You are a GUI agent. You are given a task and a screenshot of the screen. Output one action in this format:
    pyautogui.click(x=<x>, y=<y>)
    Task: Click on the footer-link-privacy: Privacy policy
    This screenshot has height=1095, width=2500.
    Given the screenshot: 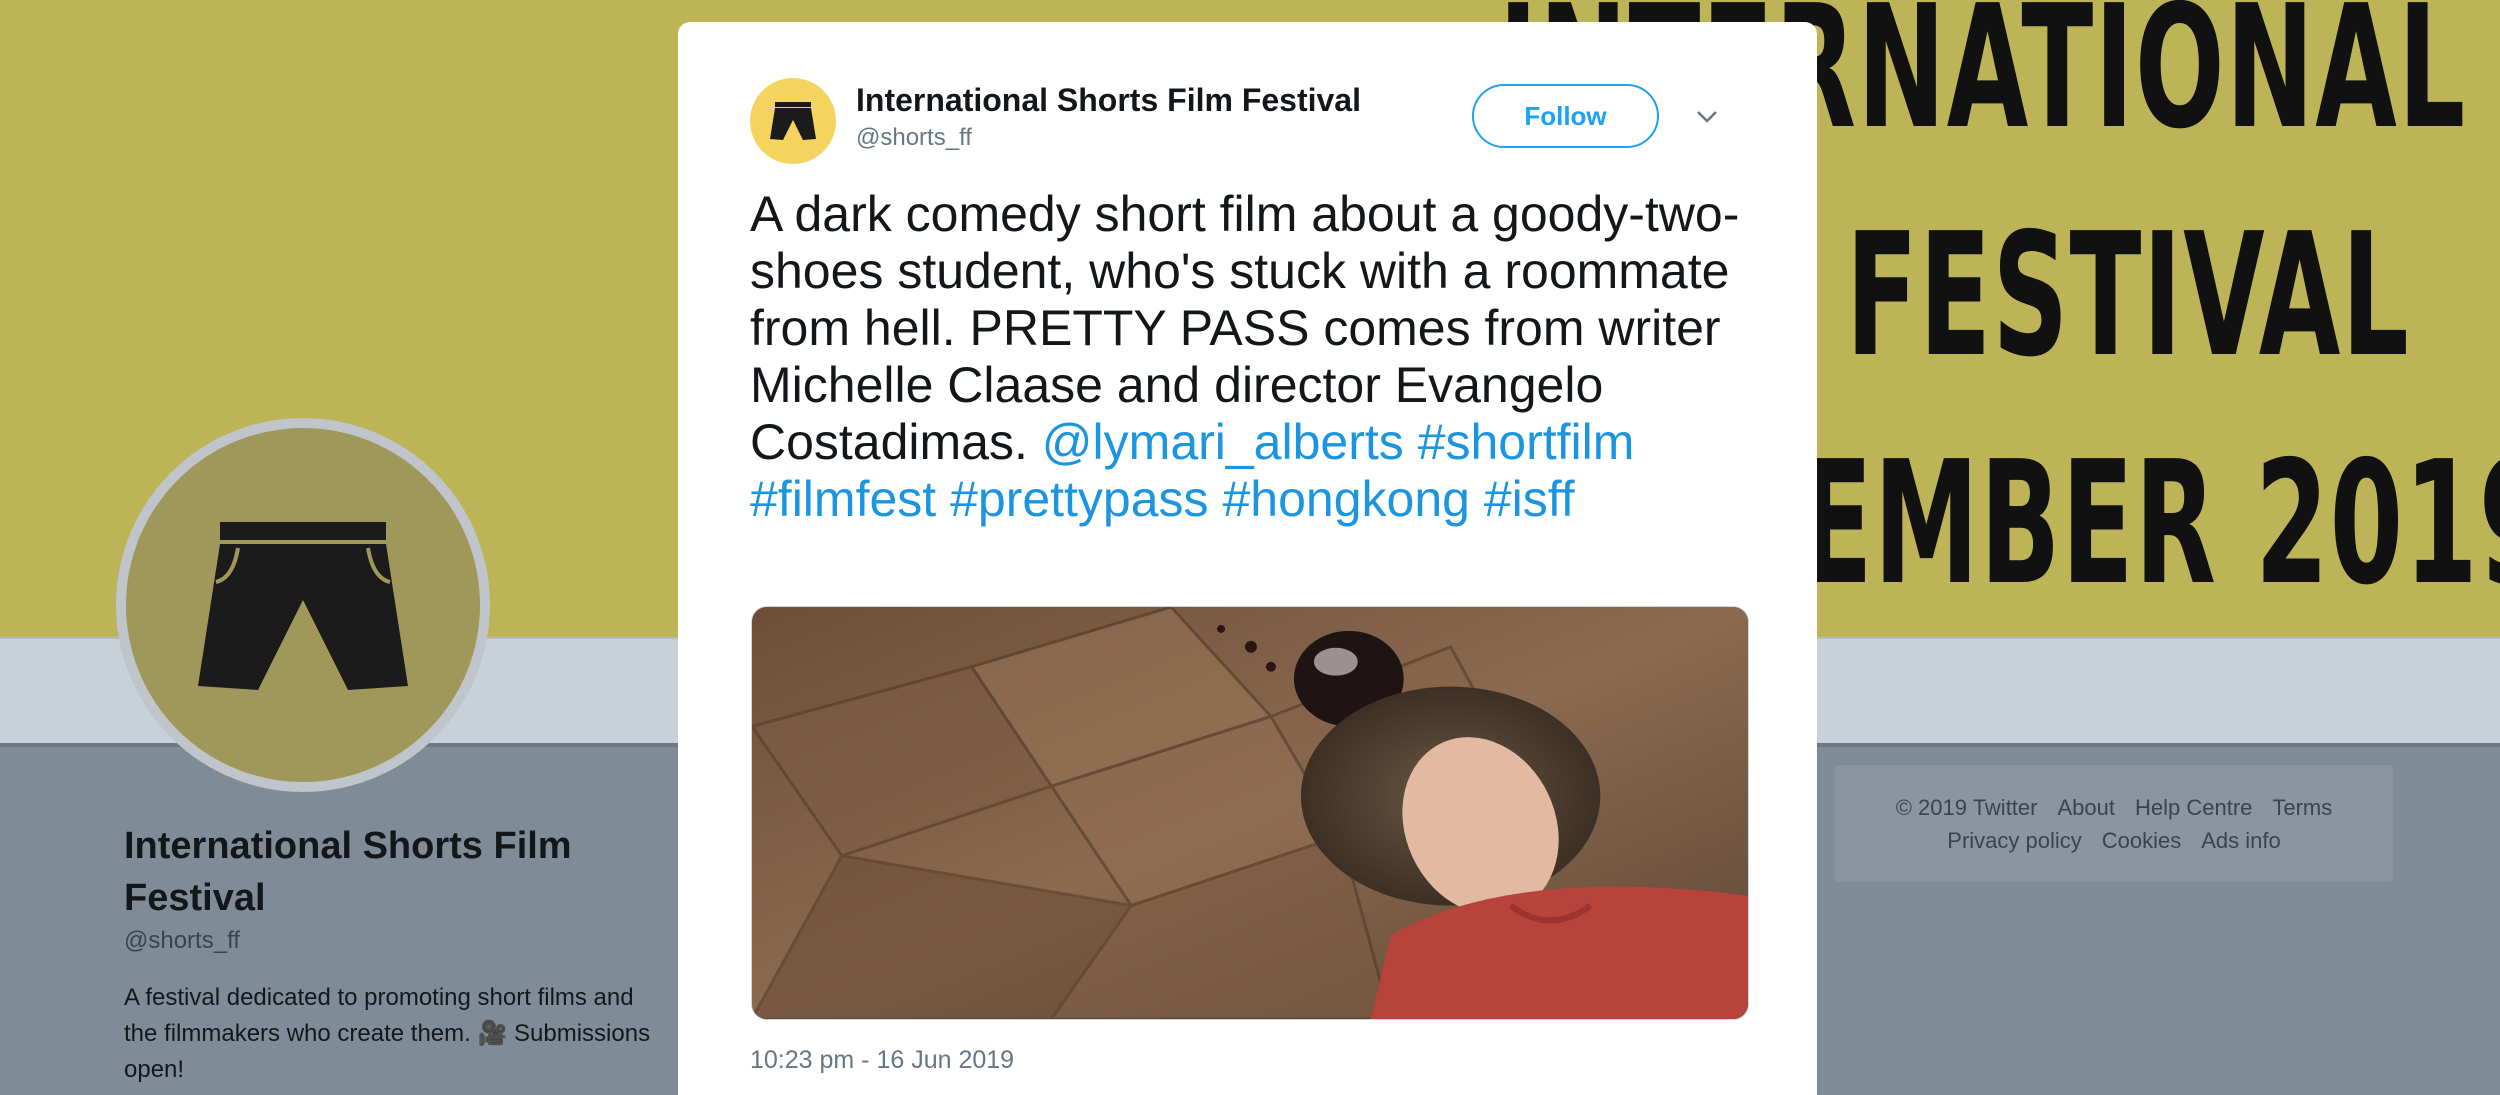 What is the action you would take?
    pyautogui.click(x=2014, y=840)
    